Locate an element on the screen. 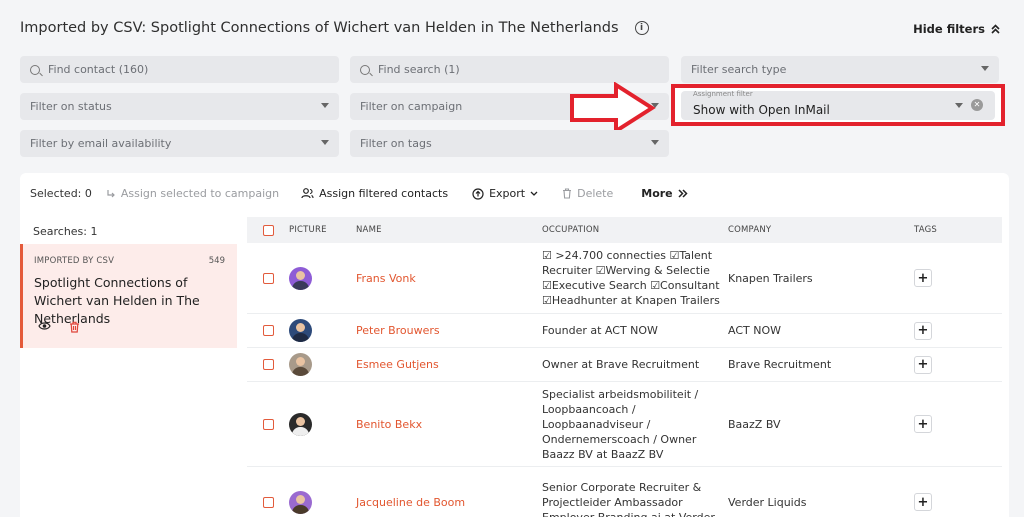 The width and height of the screenshot is (1024, 517). search-card-source: IMPORTED BY CSV is located at coordinates (74, 261).